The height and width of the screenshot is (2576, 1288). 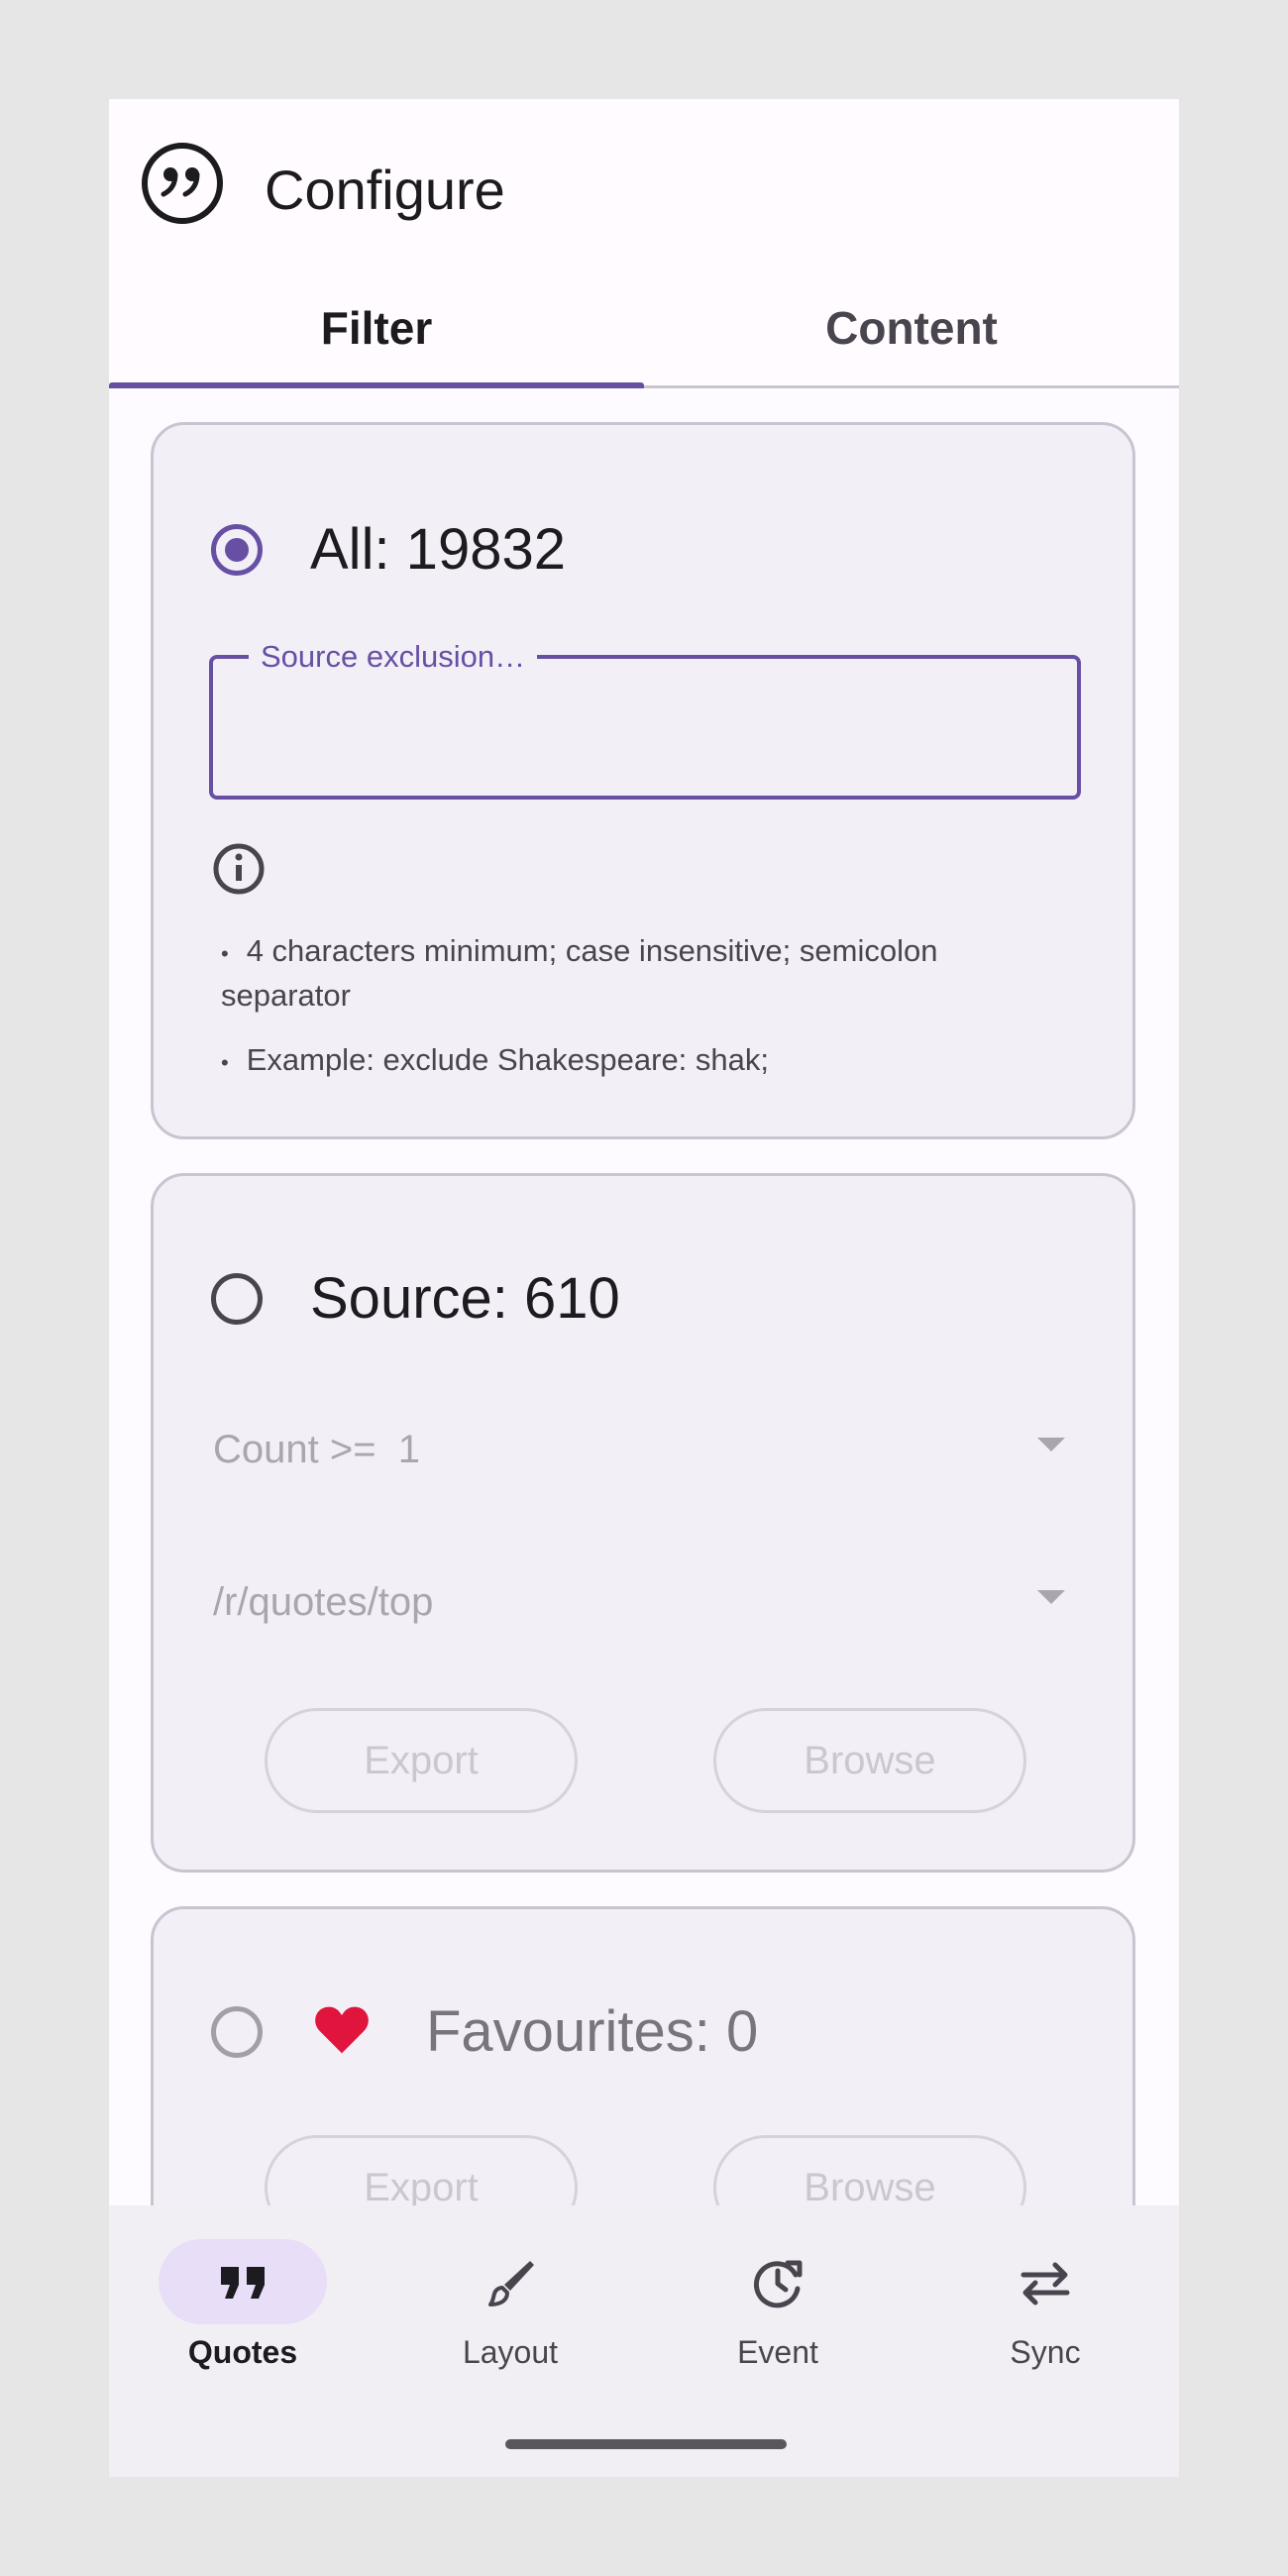 What do you see at coordinates (376, 385) in the screenshot?
I see `tab-indicator` at bounding box center [376, 385].